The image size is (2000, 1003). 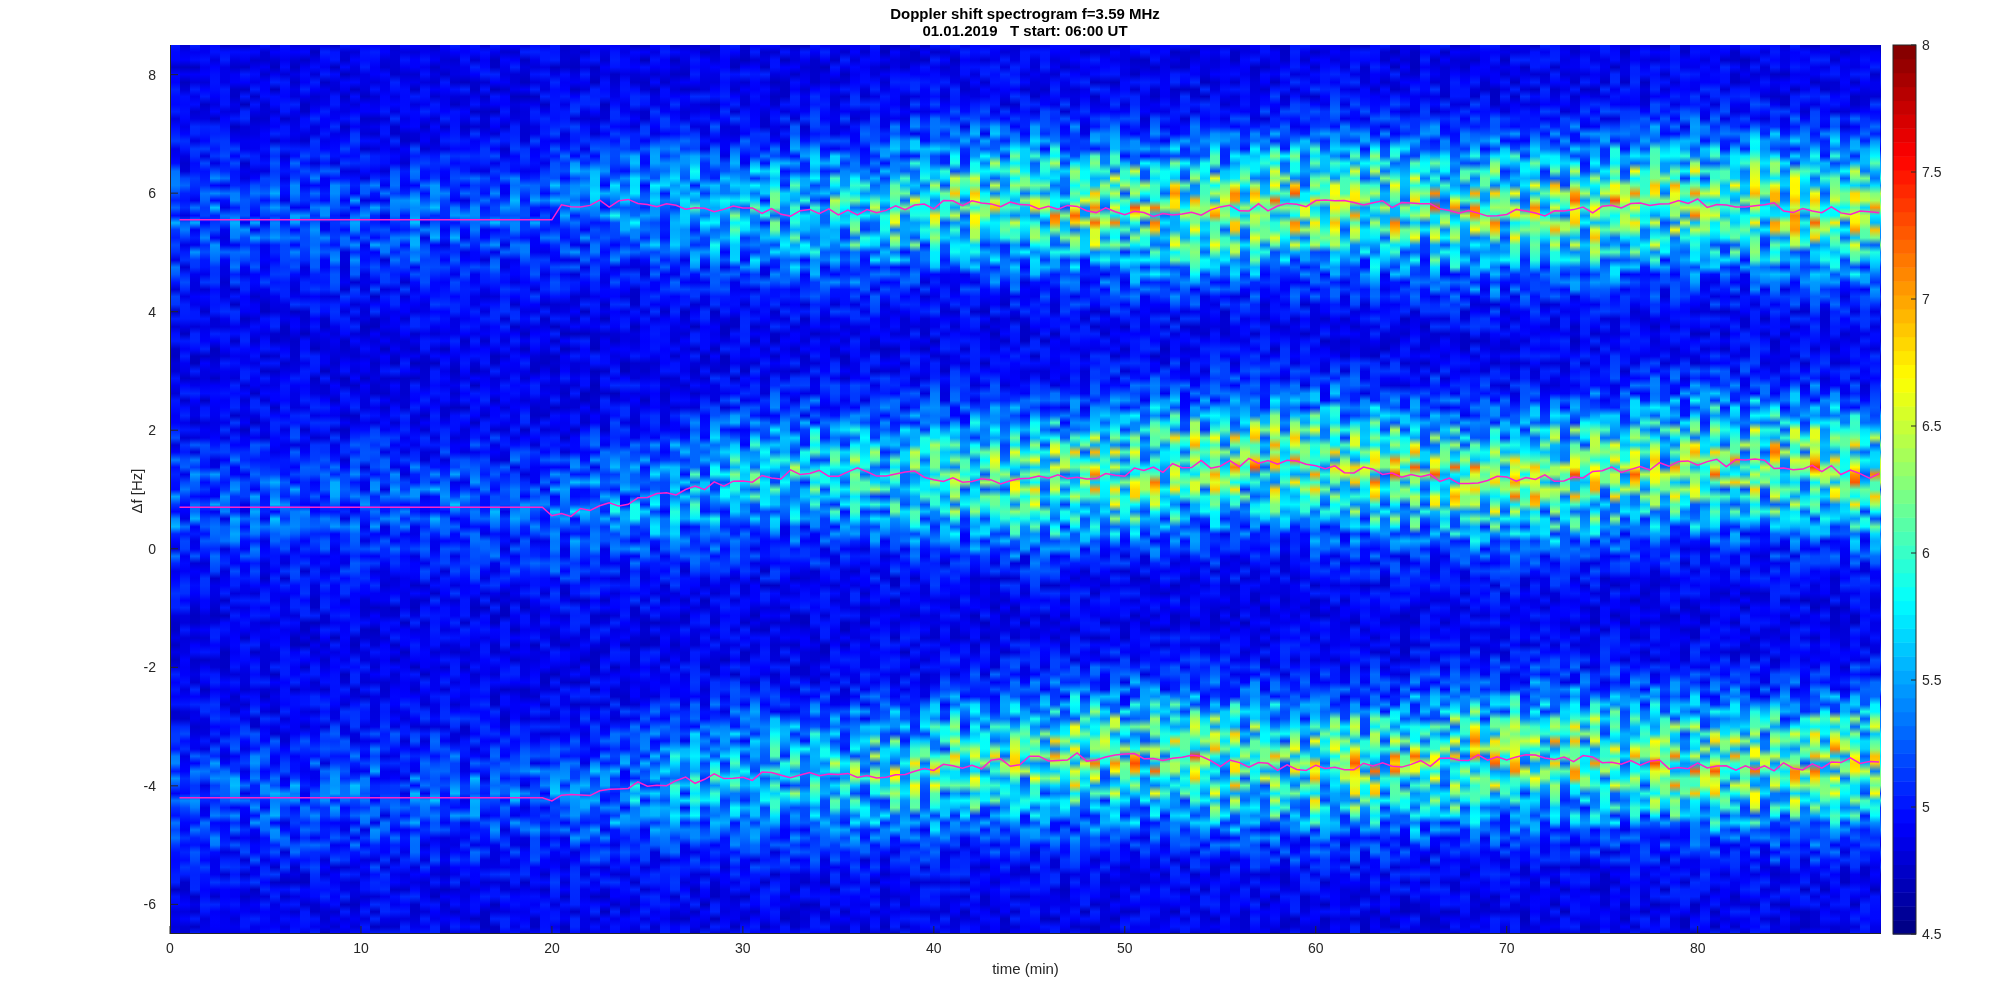 What do you see at coordinates (1932, 172) in the screenshot?
I see `colorbar-tick-label: 7.5` at bounding box center [1932, 172].